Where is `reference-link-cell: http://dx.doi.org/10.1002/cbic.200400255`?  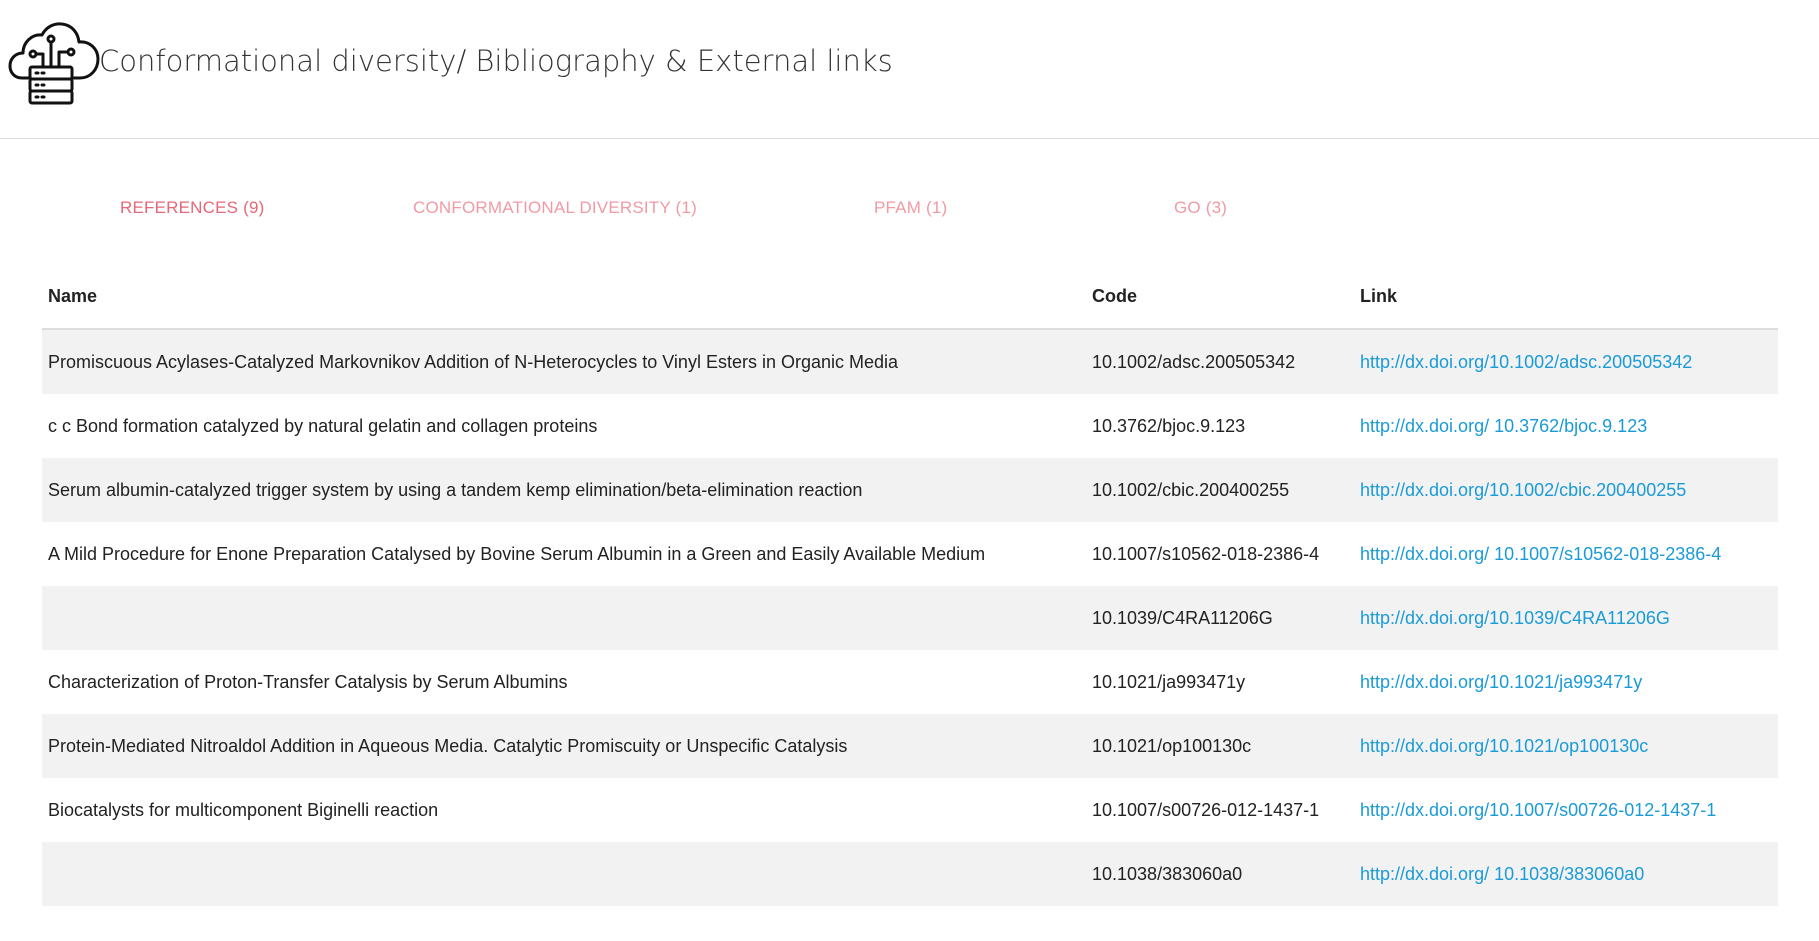
reference-link-cell: http://dx.doi.org/10.1002/cbic.200400255 is located at coordinates (1566, 490).